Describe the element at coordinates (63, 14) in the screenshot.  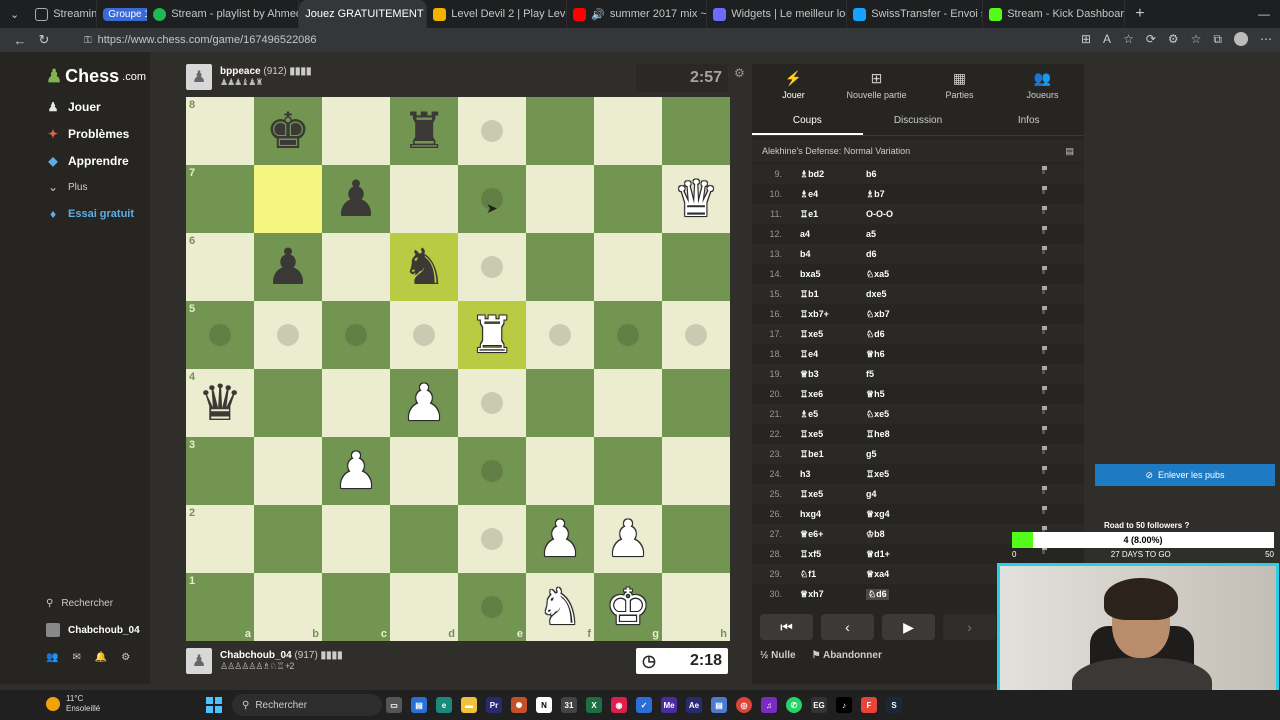
I see `tab-streaming: Streaming` at that location.